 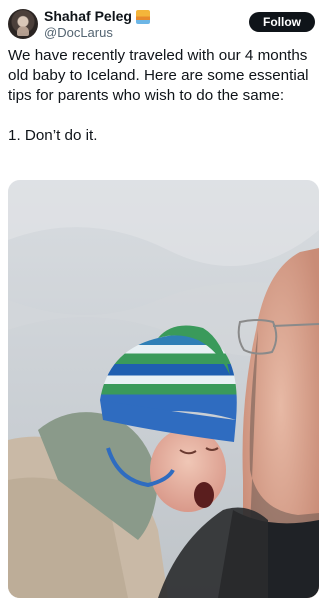 What do you see at coordinates (142, 16) in the screenshot?
I see `sunset-emoji-icon` at bounding box center [142, 16].